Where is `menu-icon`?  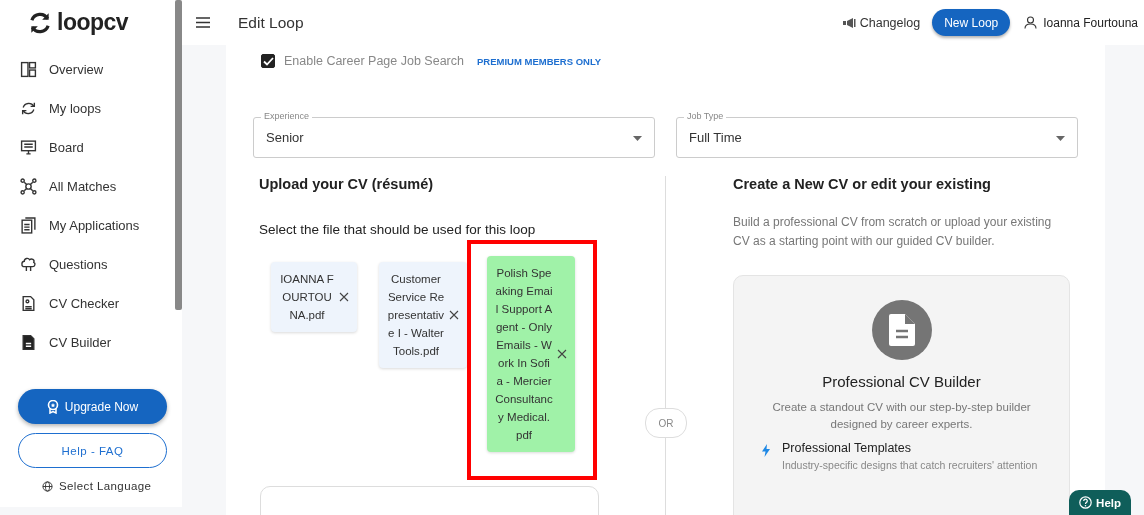
menu-icon is located at coordinates (203, 22).